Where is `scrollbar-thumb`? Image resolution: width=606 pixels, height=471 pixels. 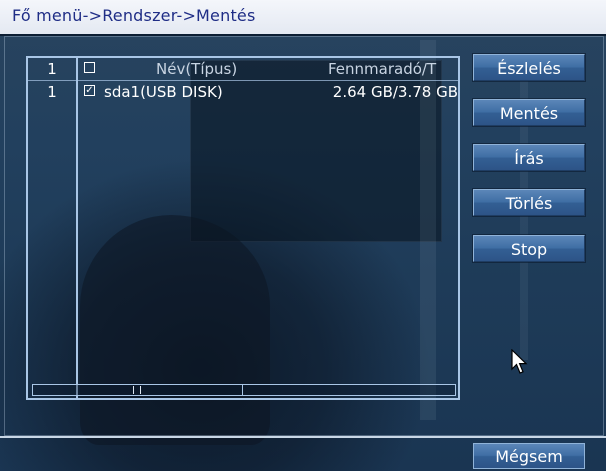
scrollbar-thumb is located at coordinates (138, 390).